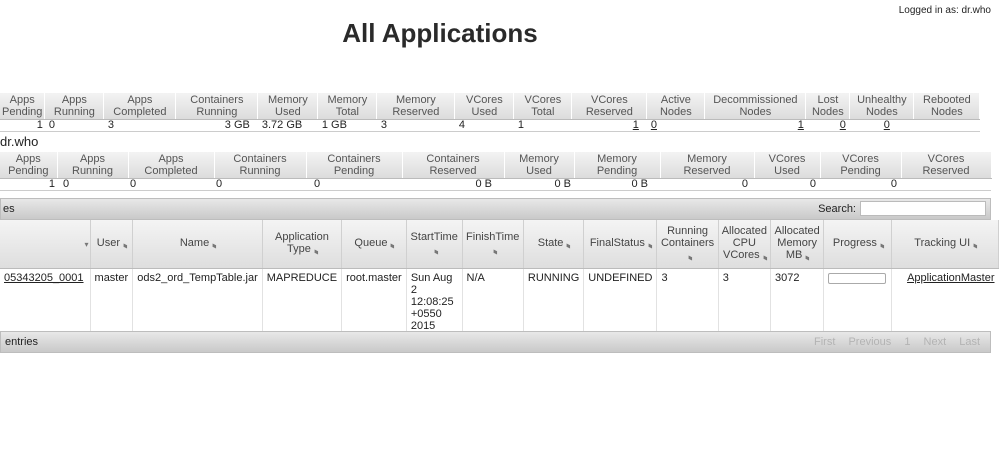 This screenshot has width=999, height=465. Describe the element at coordinates (797, 301) in the screenshot. I see `app-memory-mb: 3072` at that location.